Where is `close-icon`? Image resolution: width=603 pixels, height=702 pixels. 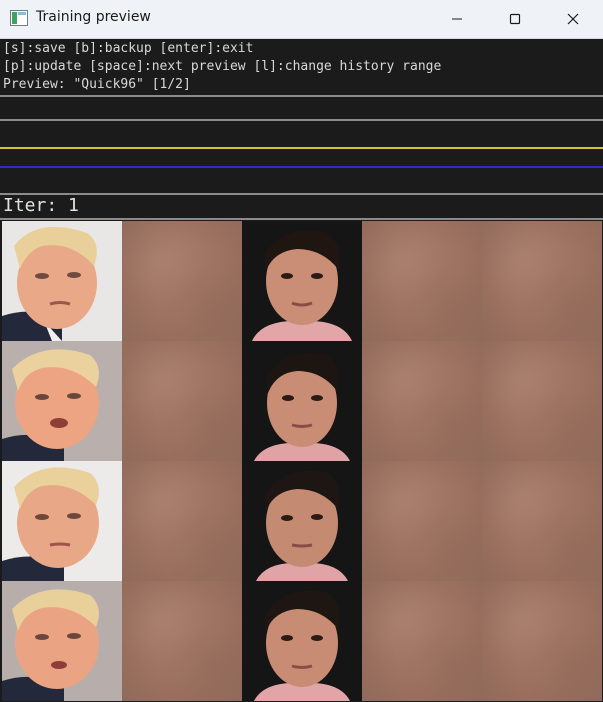
close-icon is located at coordinates (573, 19).